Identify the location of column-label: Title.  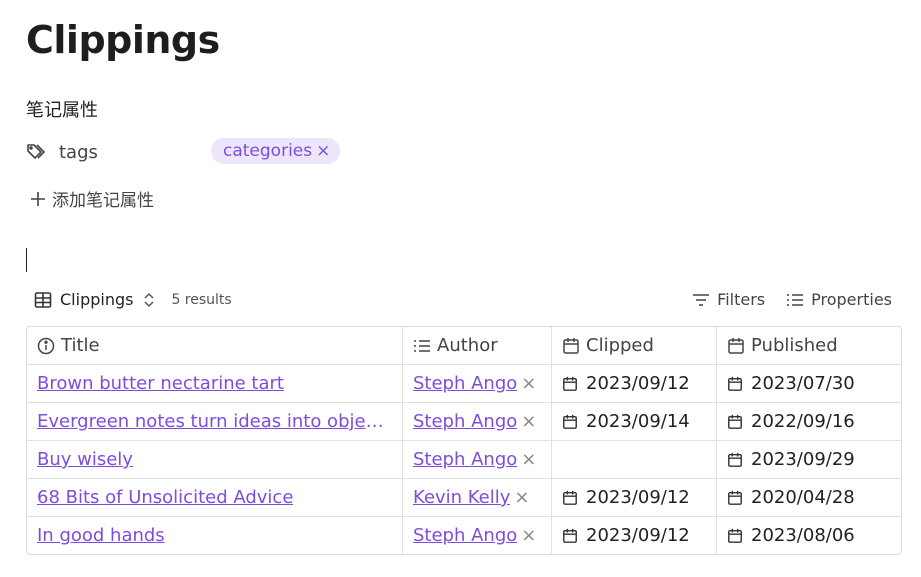
(80, 345).